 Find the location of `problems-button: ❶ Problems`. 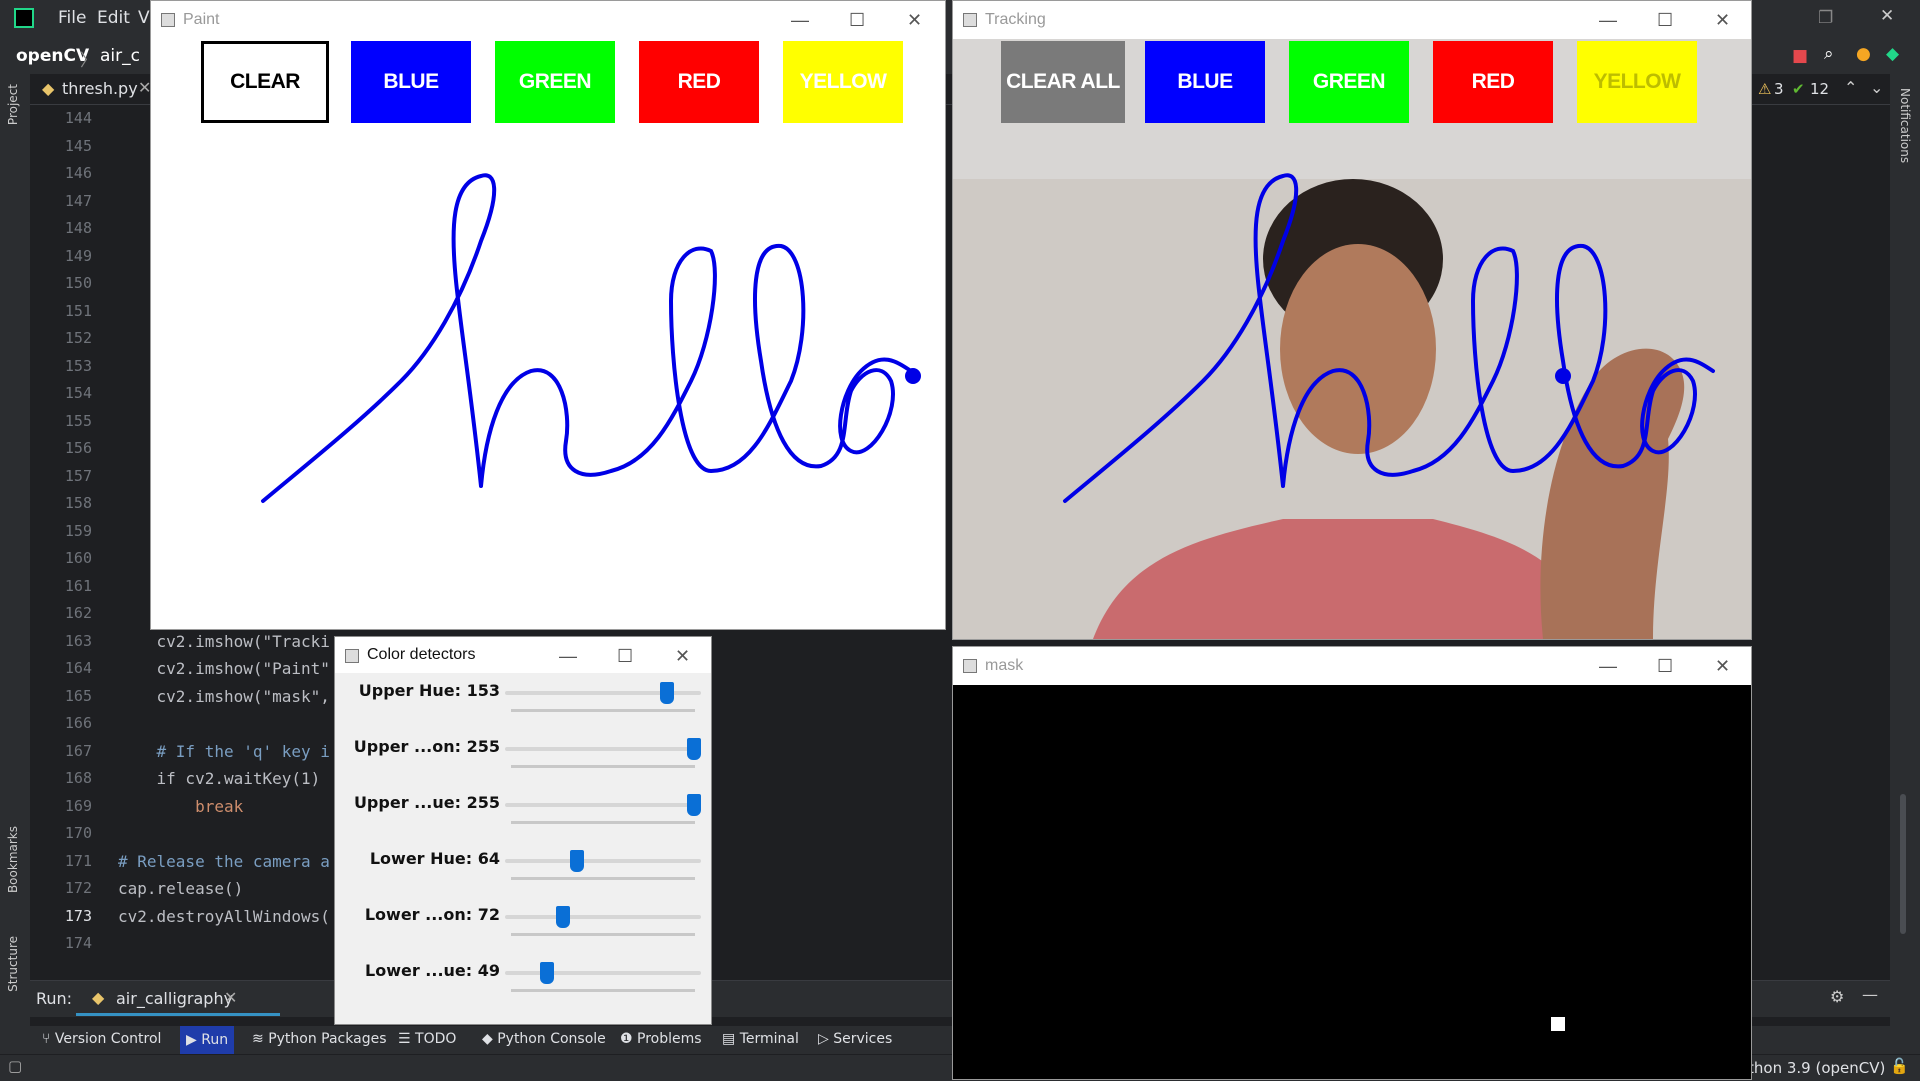

problems-button: ❶ Problems is located at coordinates (661, 1039).